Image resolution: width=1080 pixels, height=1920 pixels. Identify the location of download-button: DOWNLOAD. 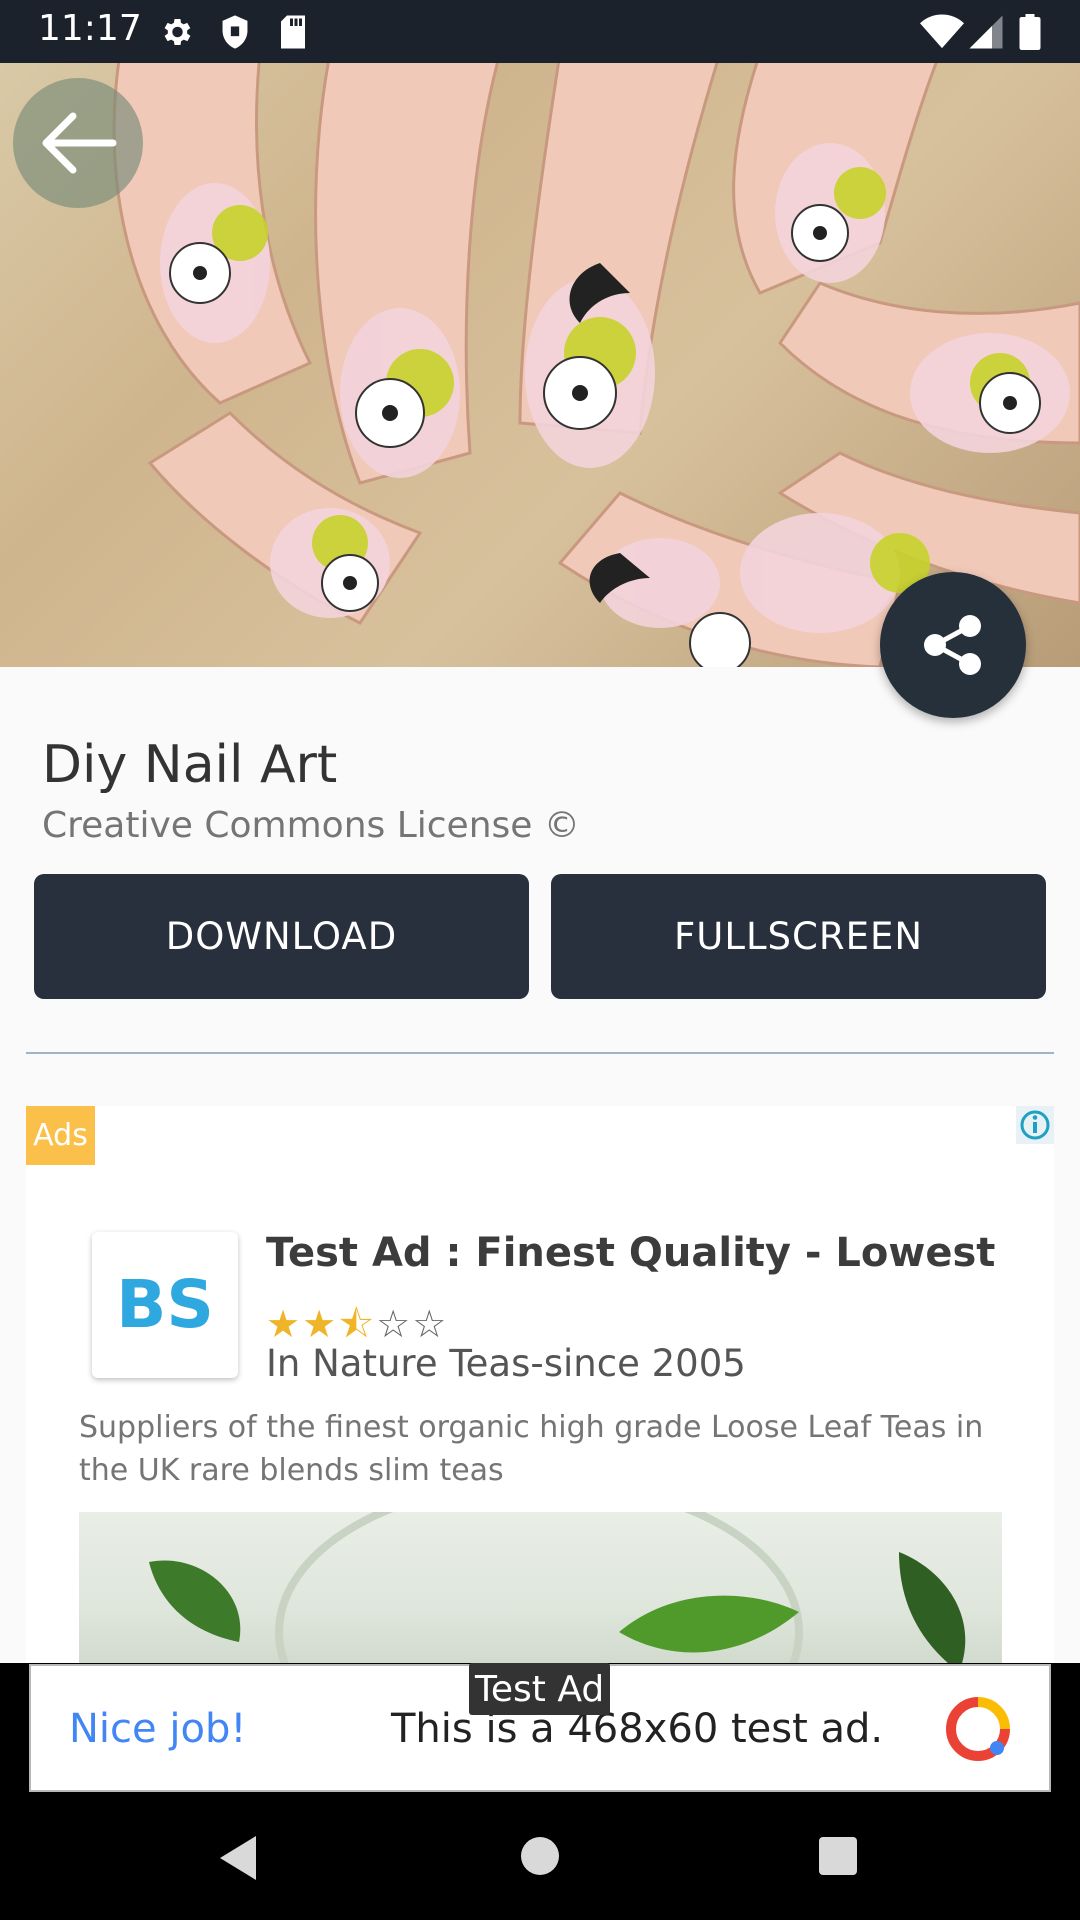
(281, 936).